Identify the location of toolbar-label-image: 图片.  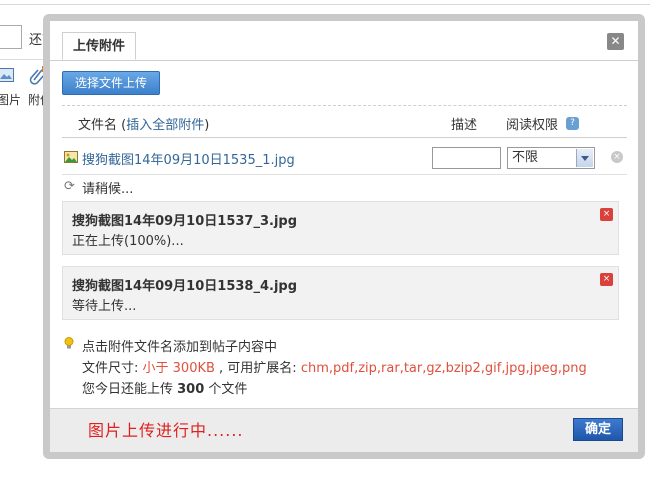
(10, 99).